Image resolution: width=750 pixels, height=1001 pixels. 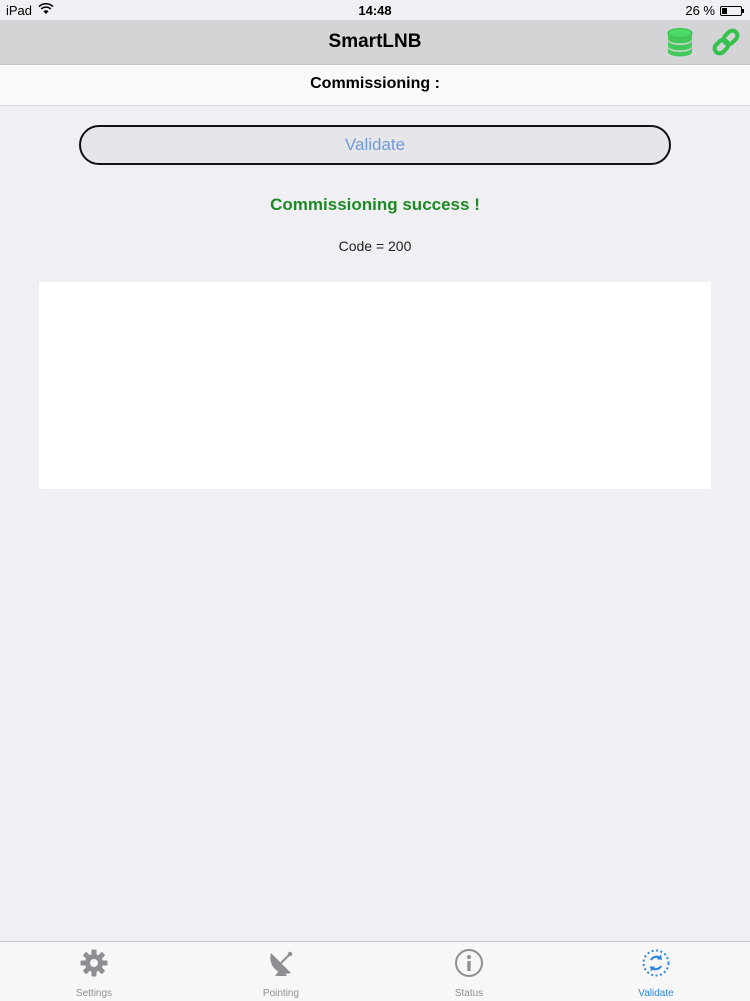 I want to click on validate-button: Validate, so click(x=375, y=145).